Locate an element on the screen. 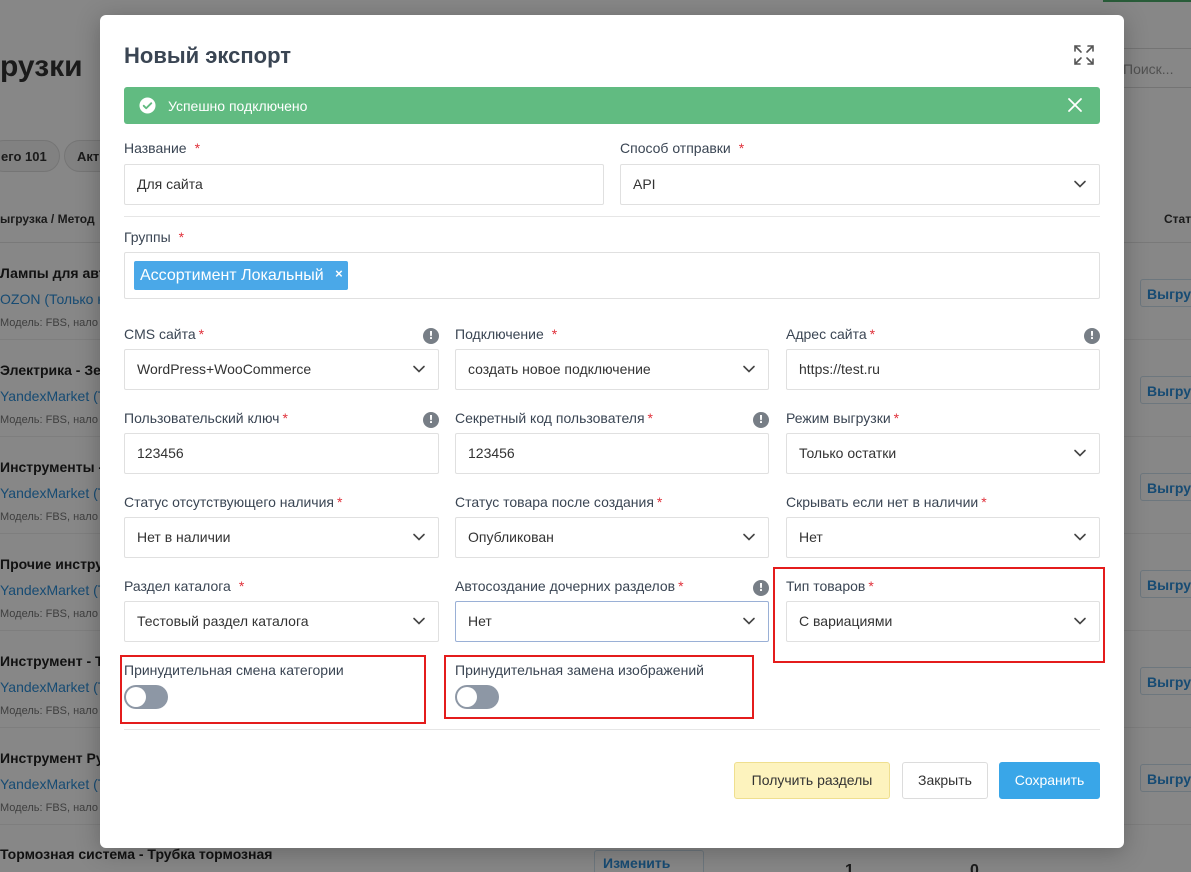 This screenshot has height=872, width=1191. out-of-stock-status-value: Нет в наличии is located at coordinates (184, 537).